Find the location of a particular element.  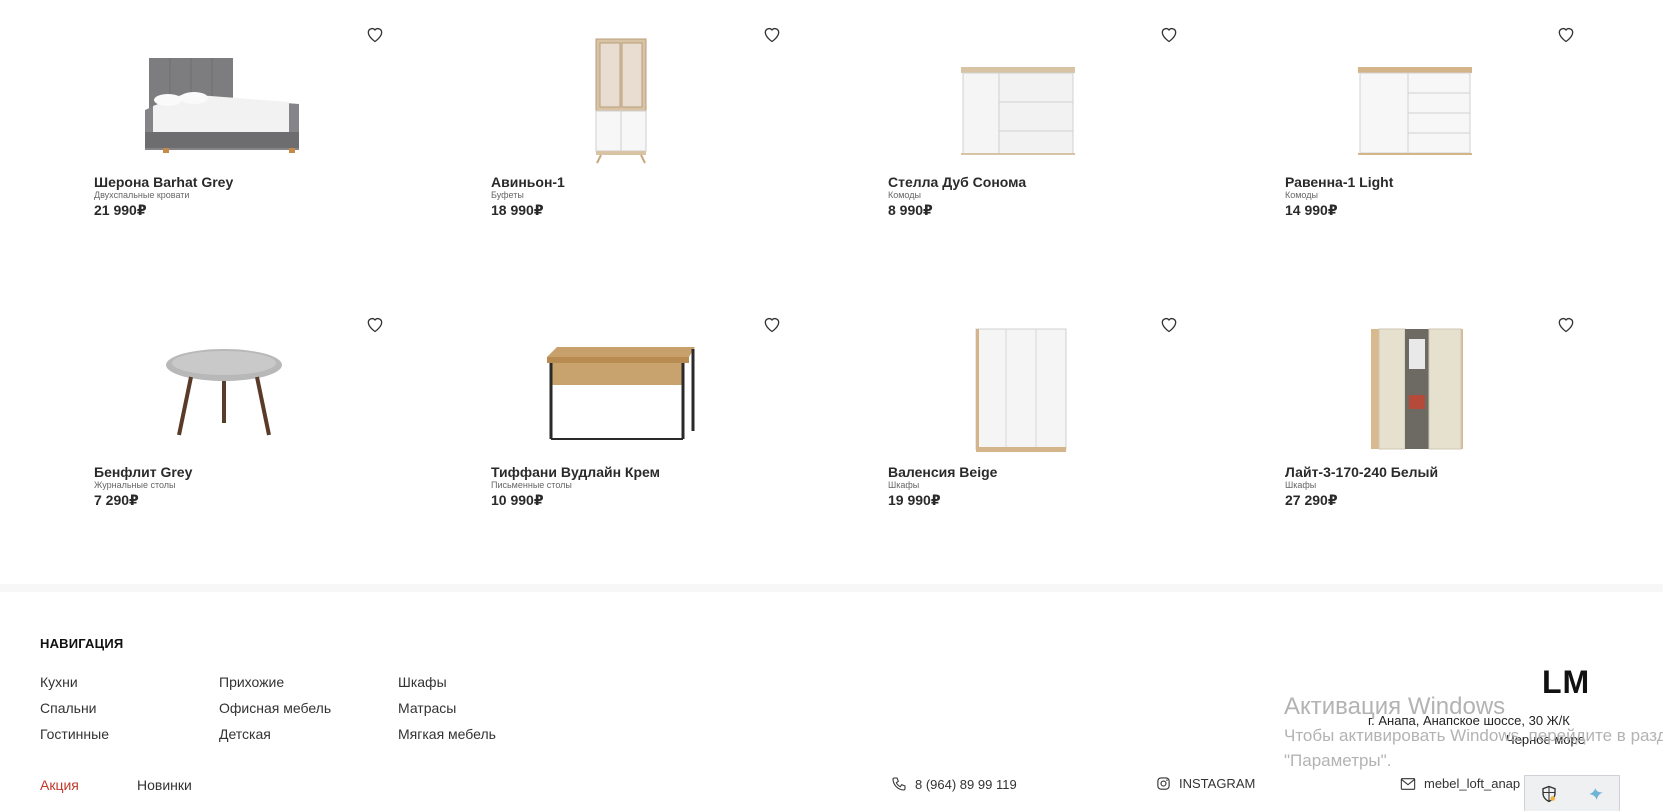

product-card: Валенсия Beige Шкафы 19 990₽ is located at coordinates (1038, 410).